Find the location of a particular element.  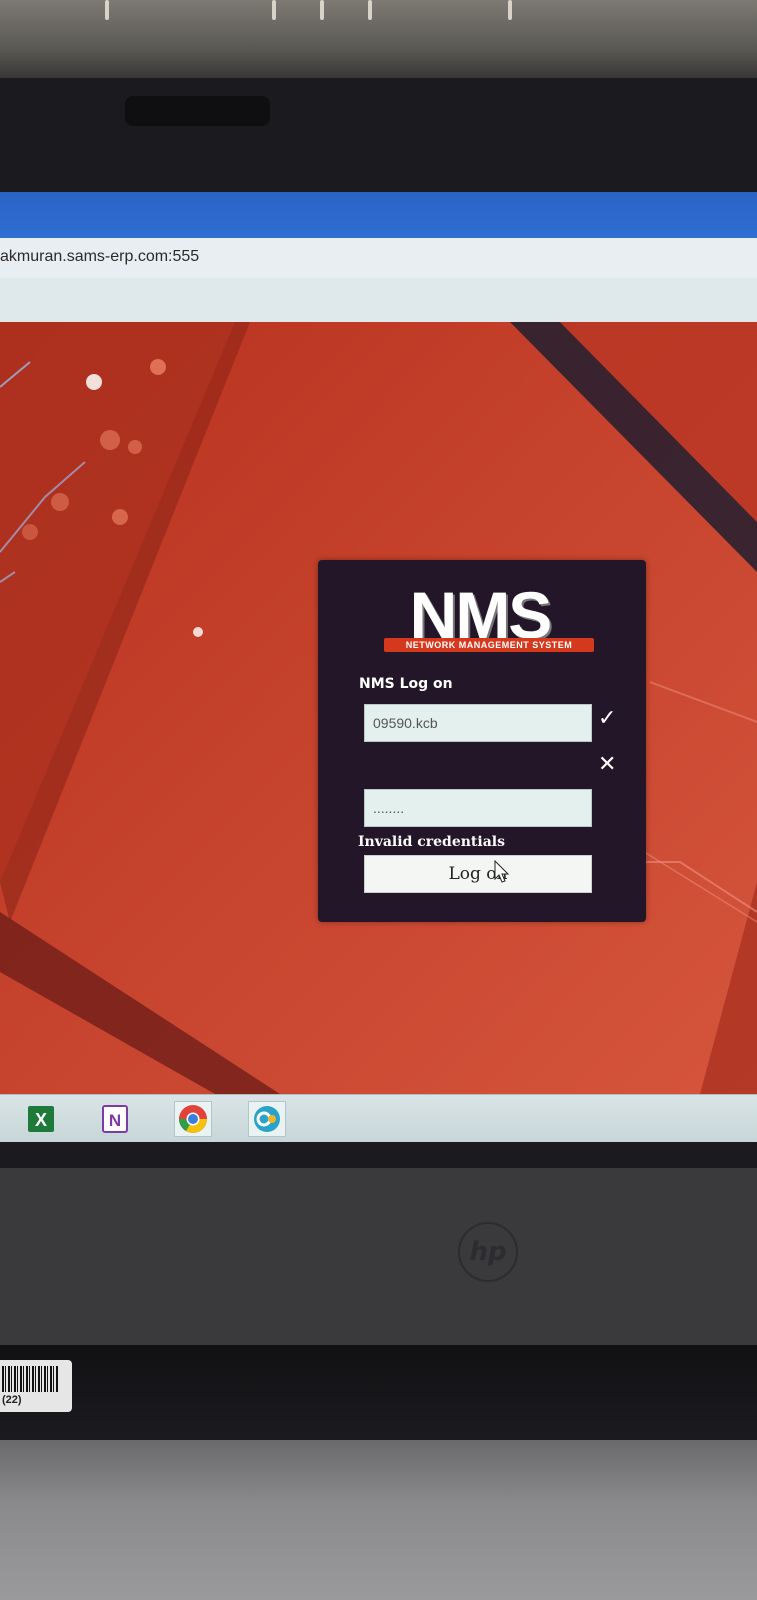

browser-titlebar is located at coordinates (378, 215).